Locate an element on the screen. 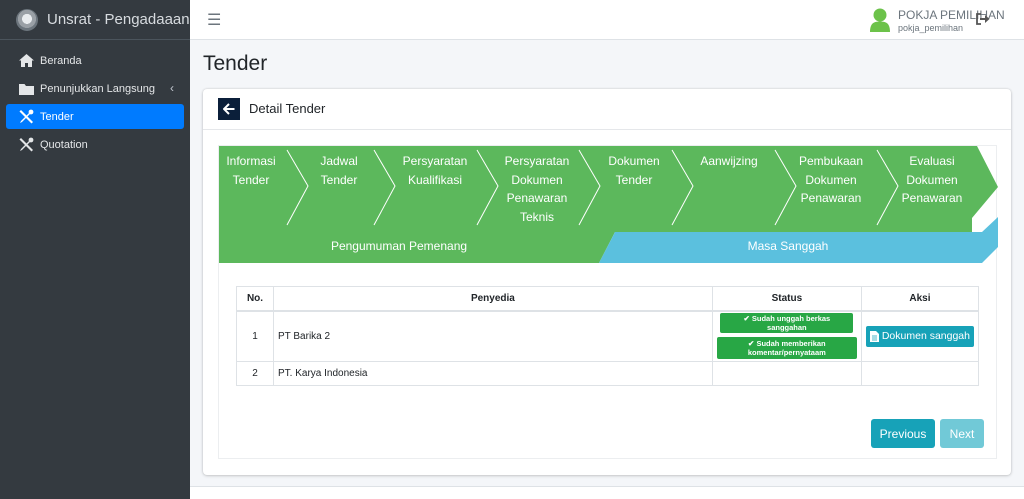  user-id: pokja_pemilihan is located at coordinates (931, 28).